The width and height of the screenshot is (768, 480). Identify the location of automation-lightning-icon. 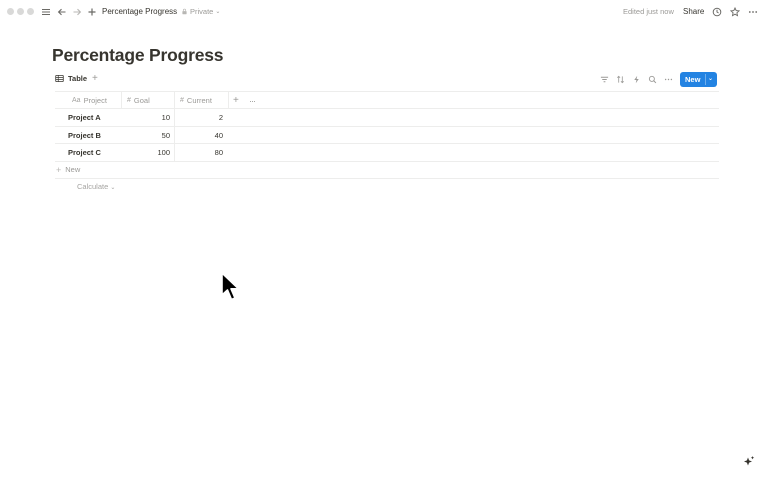
(636, 79).